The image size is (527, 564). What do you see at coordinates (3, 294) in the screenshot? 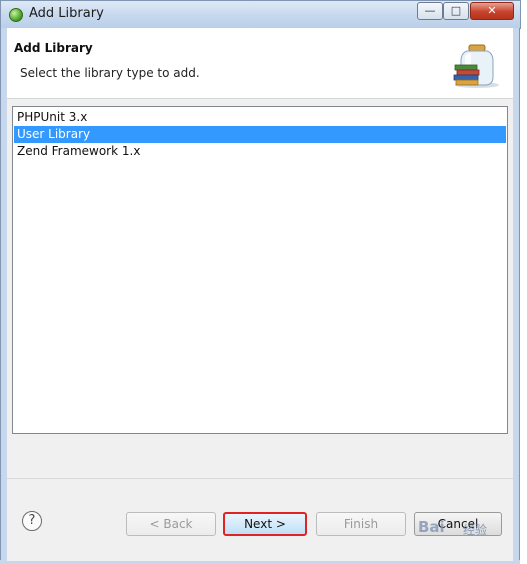
I see `window-frame-left` at bounding box center [3, 294].